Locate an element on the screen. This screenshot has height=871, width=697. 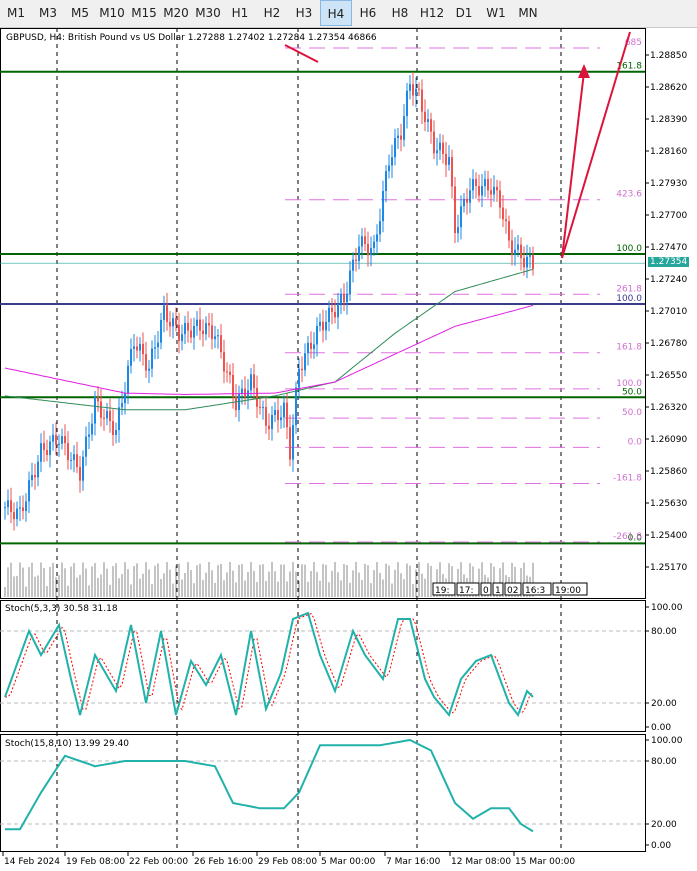
price-tick-label: 1.26780 is located at coordinates (668, 344).